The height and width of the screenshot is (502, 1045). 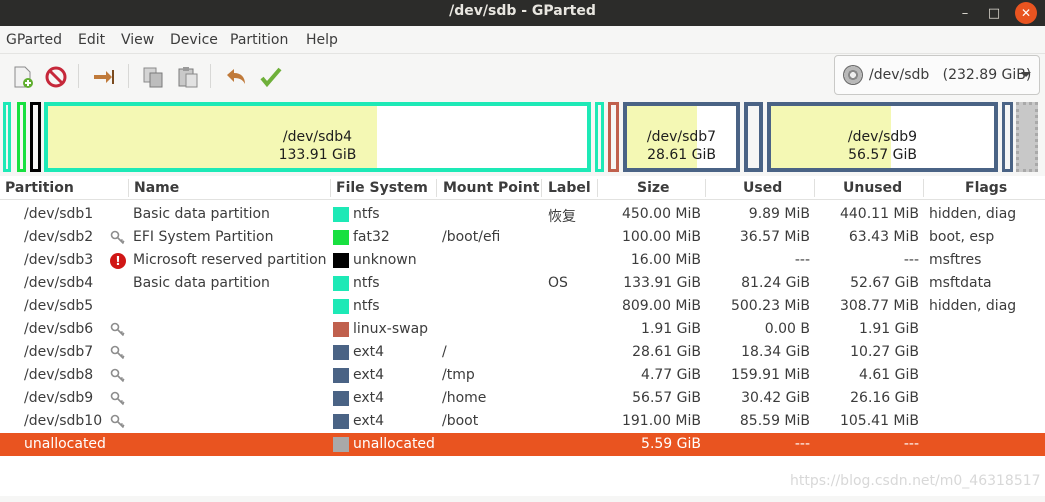 What do you see at coordinates (950, 75) in the screenshot?
I see `device-label: /dev/sdb (232.89 GiB)` at bounding box center [950, 75].